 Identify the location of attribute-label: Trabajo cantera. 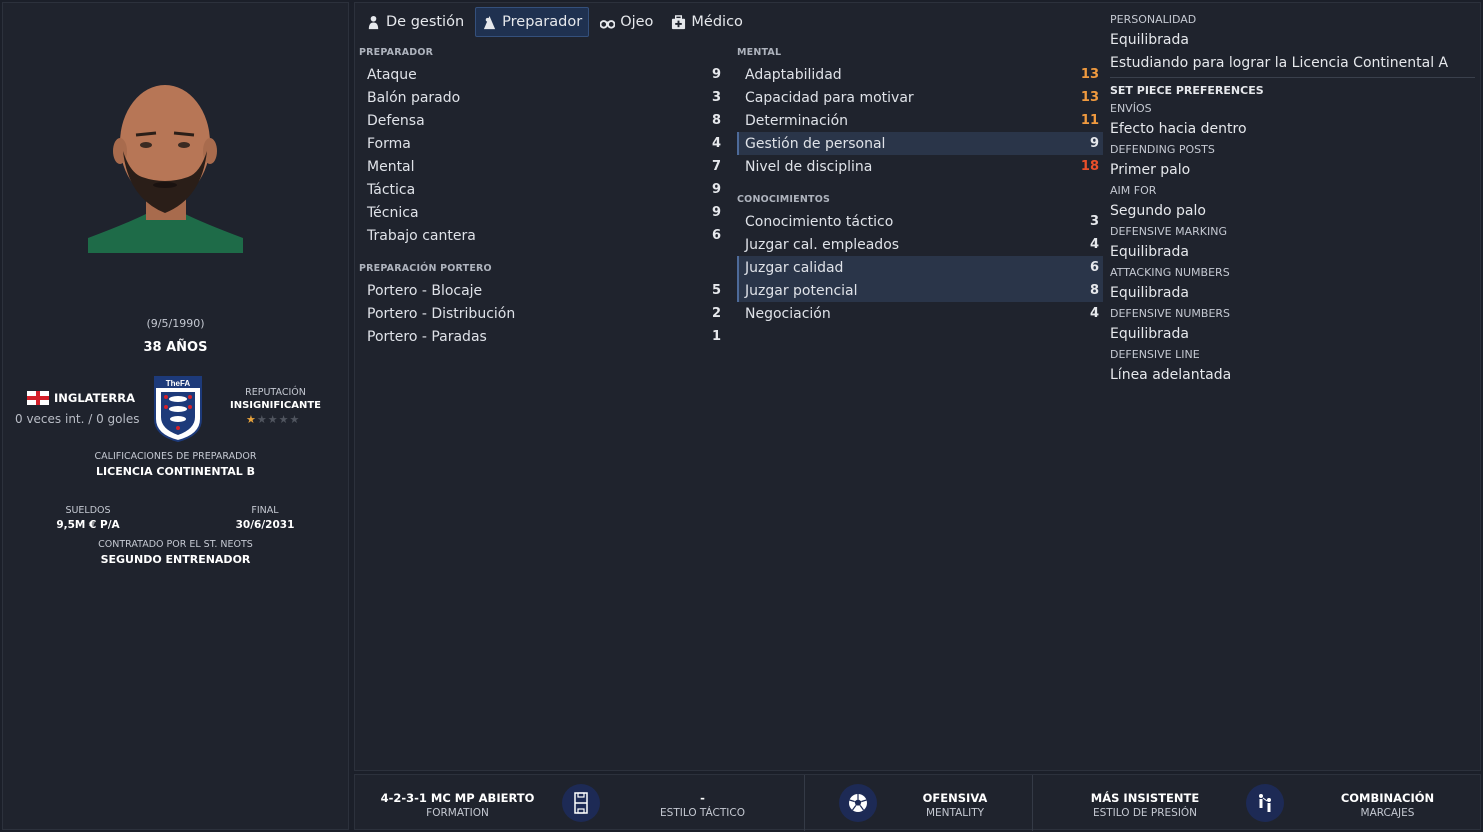
(421, 235).